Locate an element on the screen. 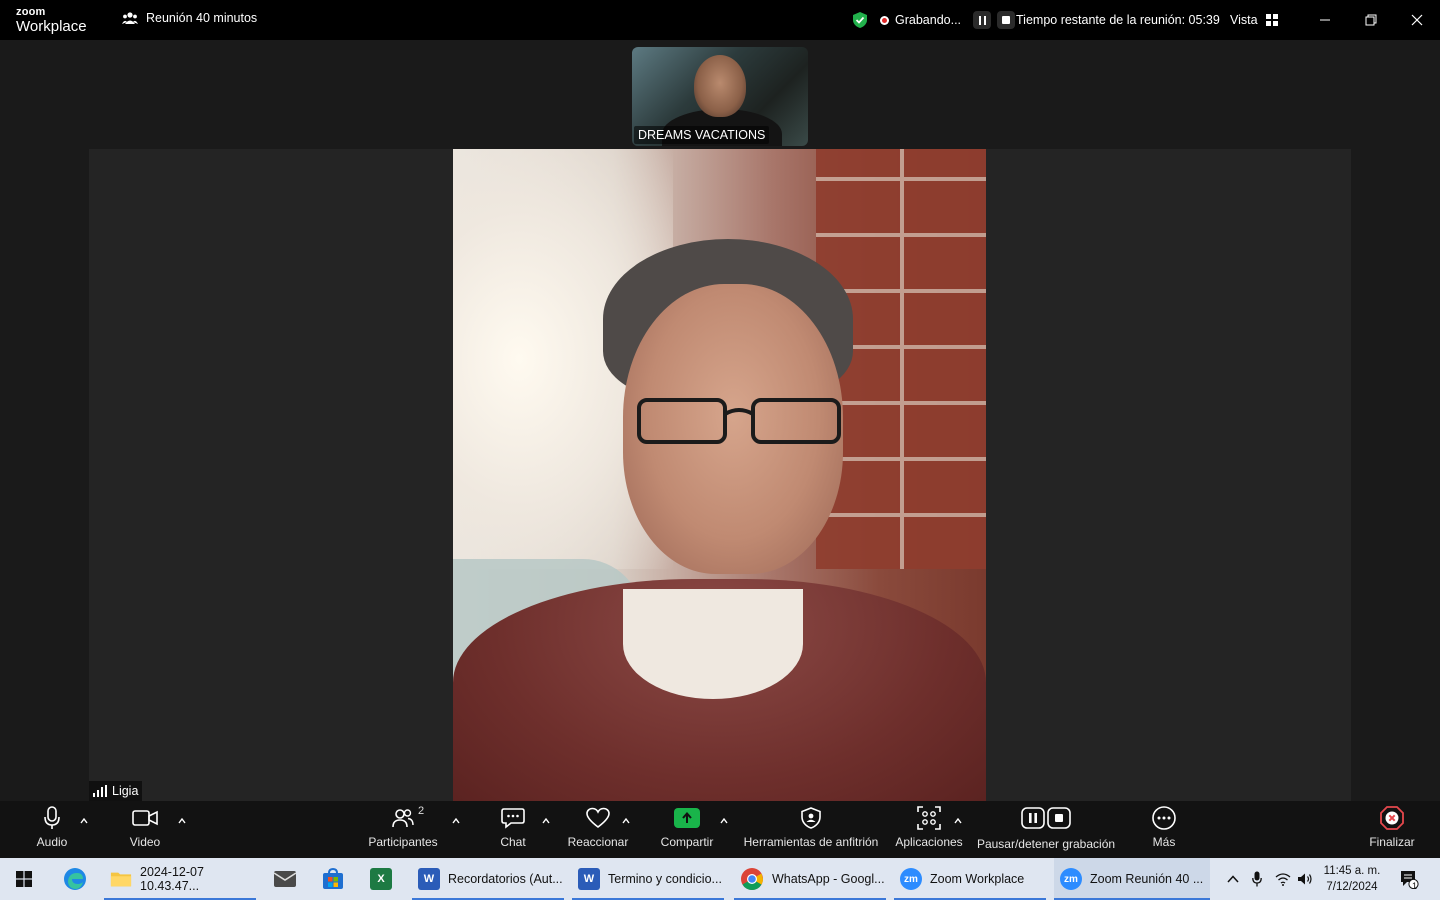  glasses-shape is located at coordinates (739, 421).